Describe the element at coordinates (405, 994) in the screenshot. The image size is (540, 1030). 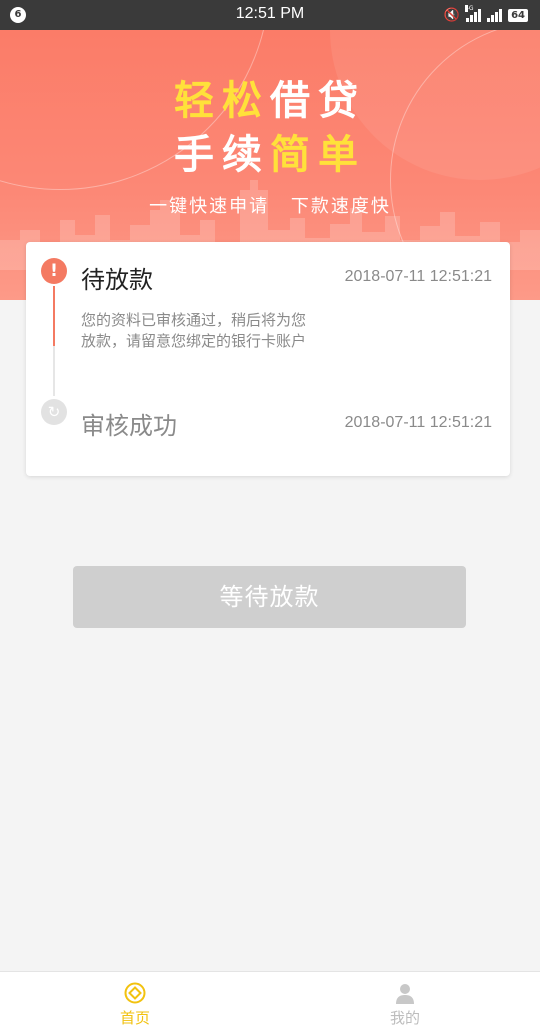
I see `user-icon` at that location.